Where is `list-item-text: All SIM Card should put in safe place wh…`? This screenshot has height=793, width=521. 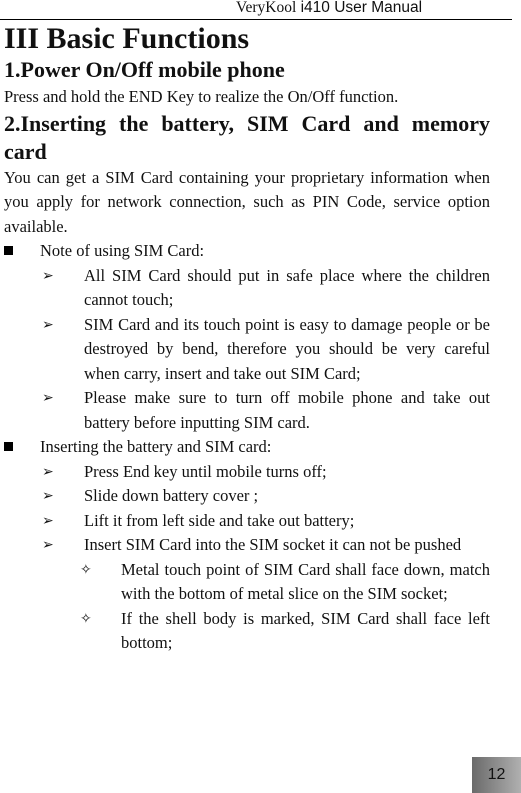 list-item-text: All SIM Card should put in safe place wh… is located at coordinates (287, 287).